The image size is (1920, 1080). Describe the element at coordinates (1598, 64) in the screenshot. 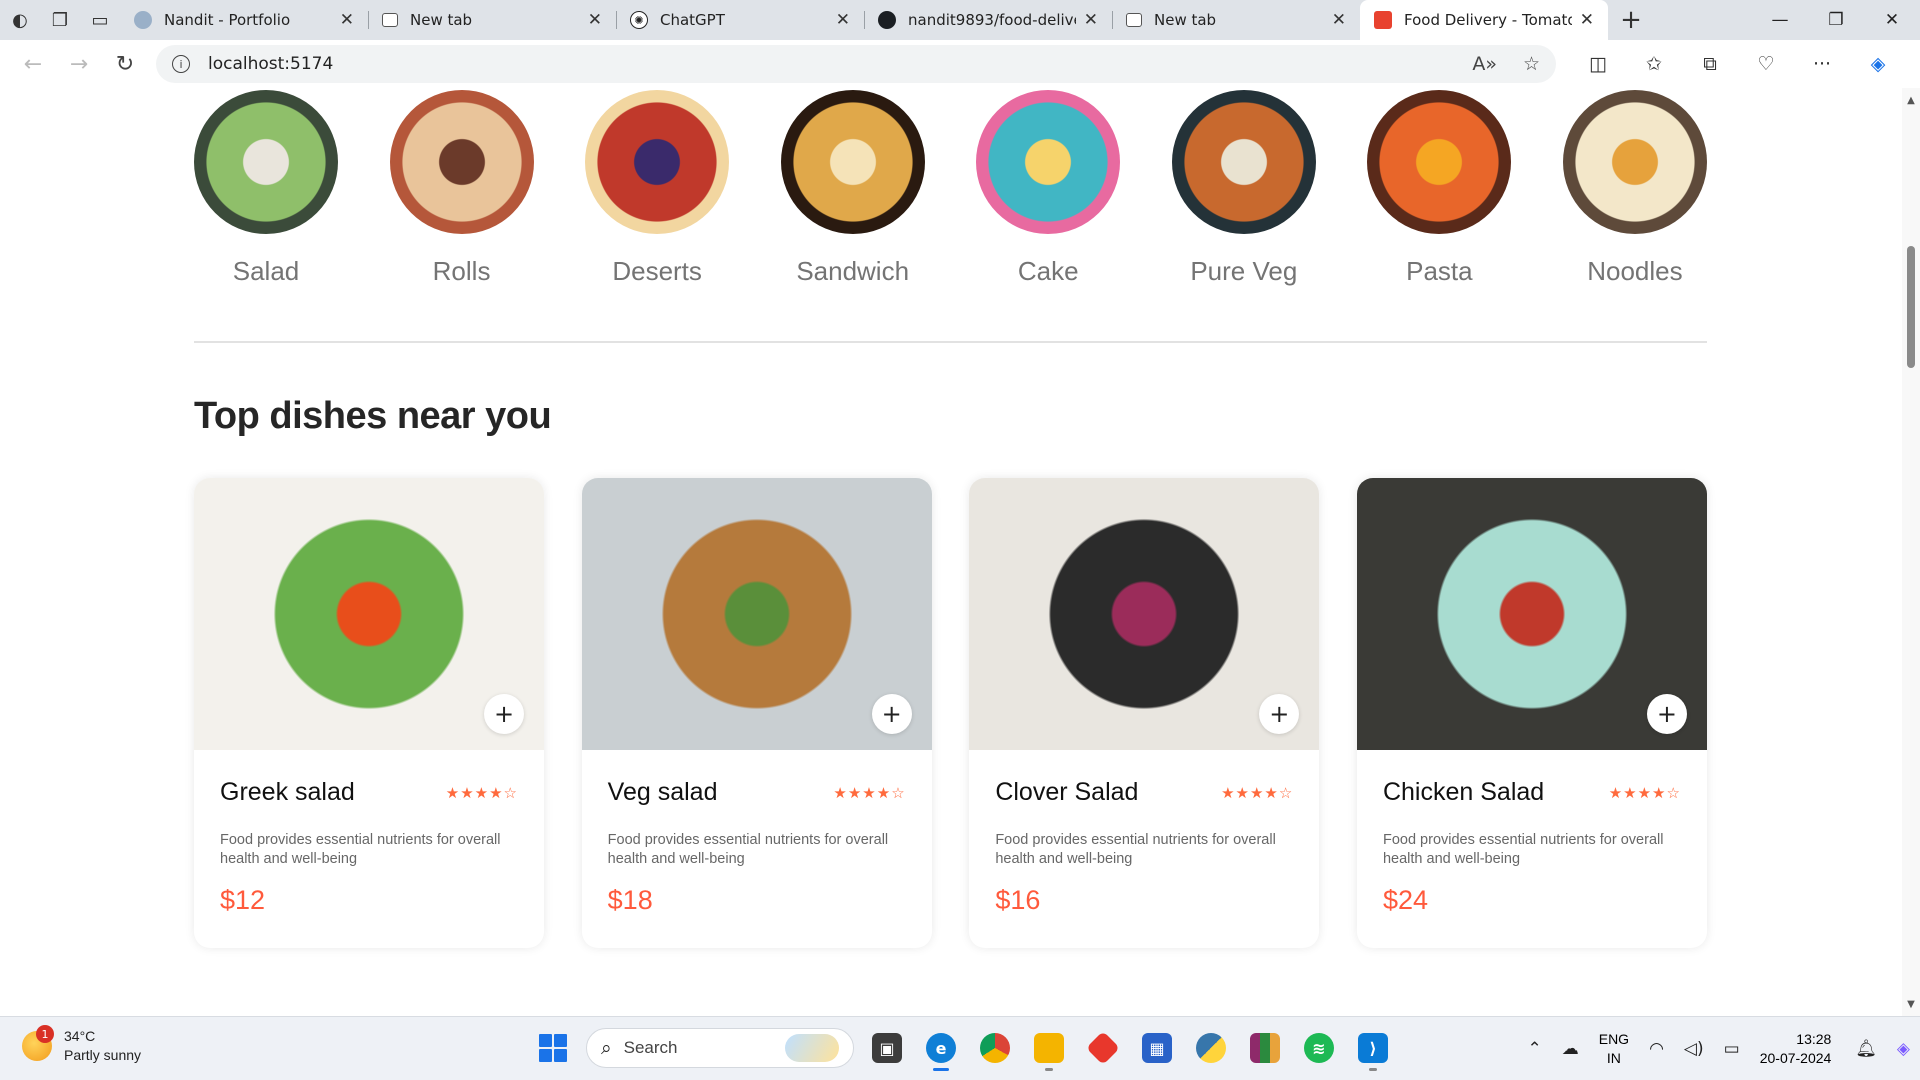

I see `split-screen-icon: ◫` at that location.